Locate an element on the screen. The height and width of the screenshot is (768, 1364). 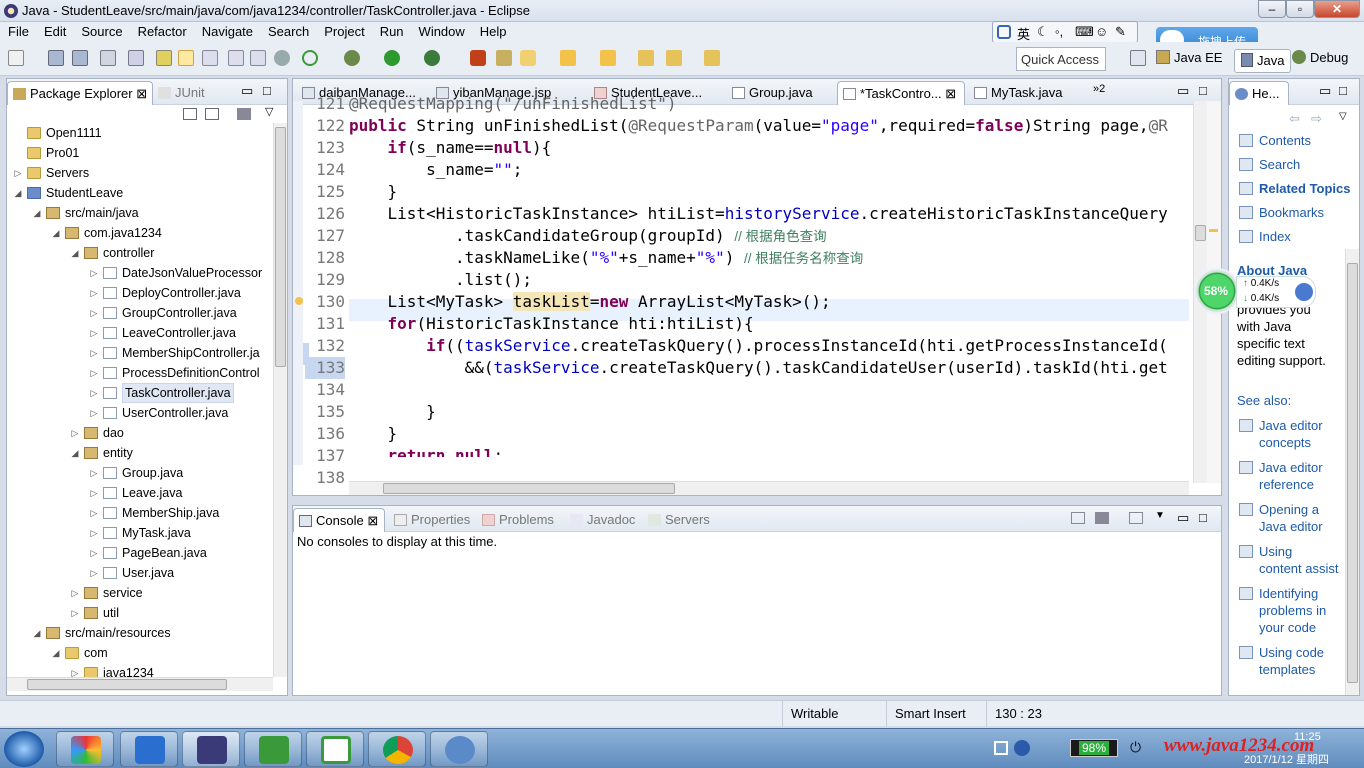
menu-search: Search is located at coordinates (288, 30).